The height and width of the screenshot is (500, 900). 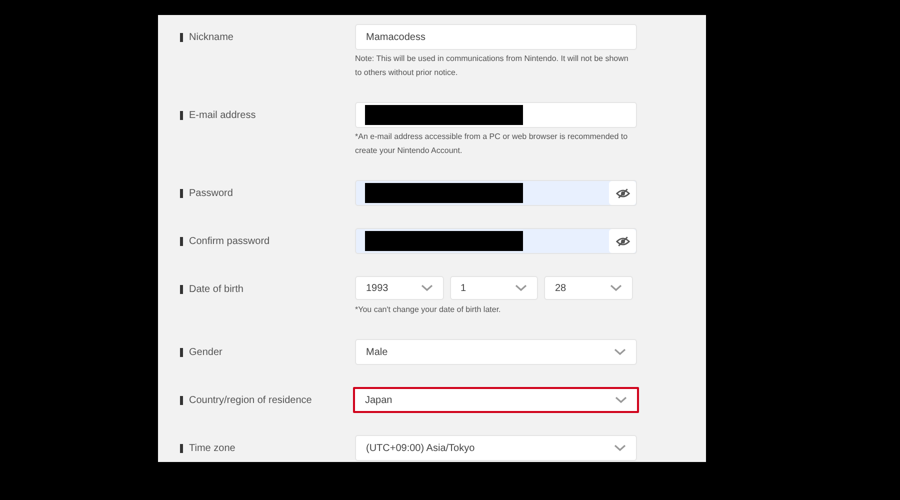 I want to click on text-field, so click(x=496, y=115).